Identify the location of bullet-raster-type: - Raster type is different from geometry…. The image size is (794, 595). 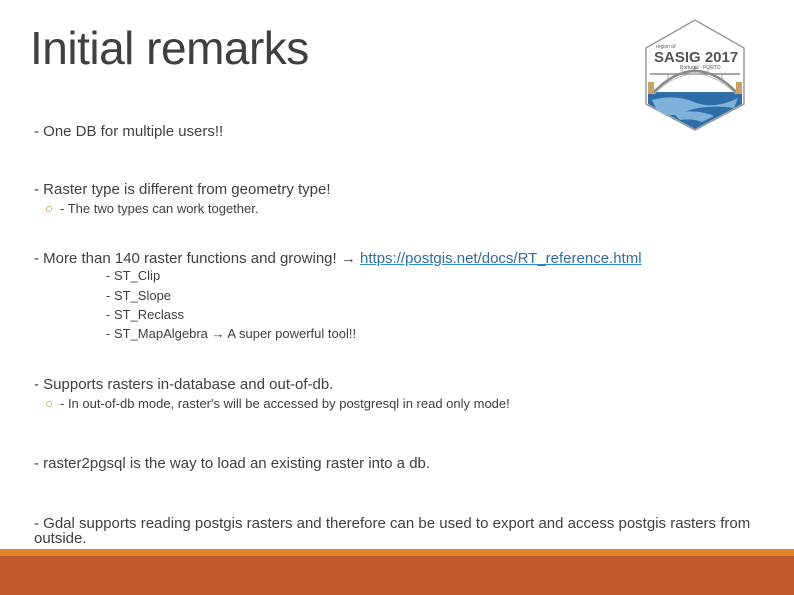
(182, 189).